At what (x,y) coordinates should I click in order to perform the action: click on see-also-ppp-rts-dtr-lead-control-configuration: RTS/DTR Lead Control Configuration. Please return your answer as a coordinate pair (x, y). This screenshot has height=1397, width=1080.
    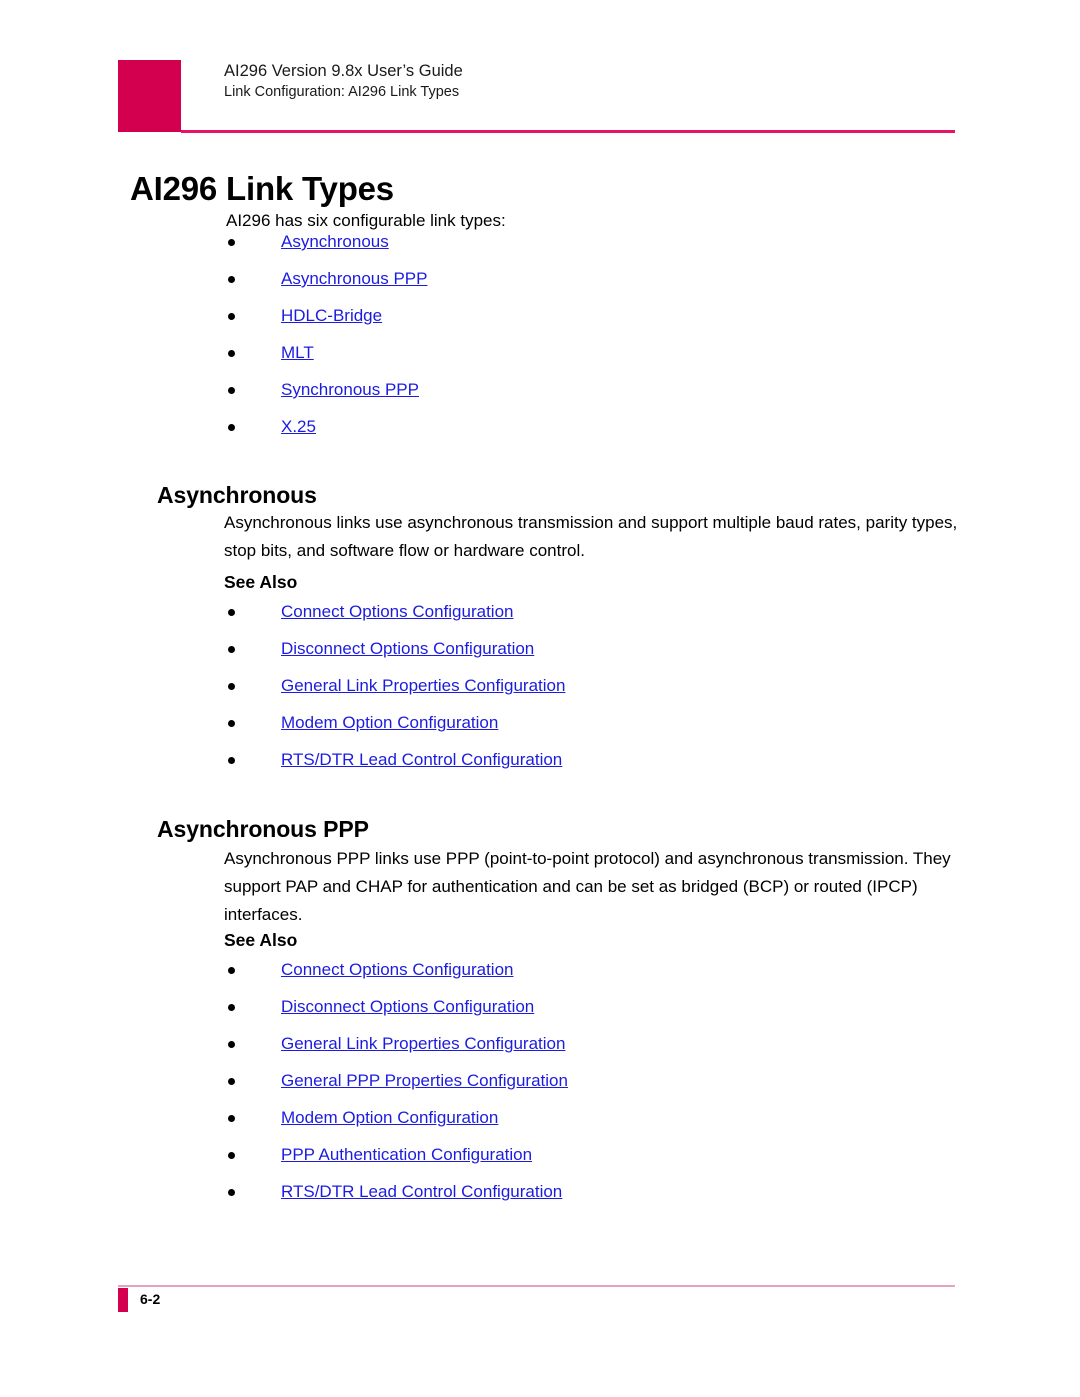
    Looking at the image, I should click on (421, 1191).